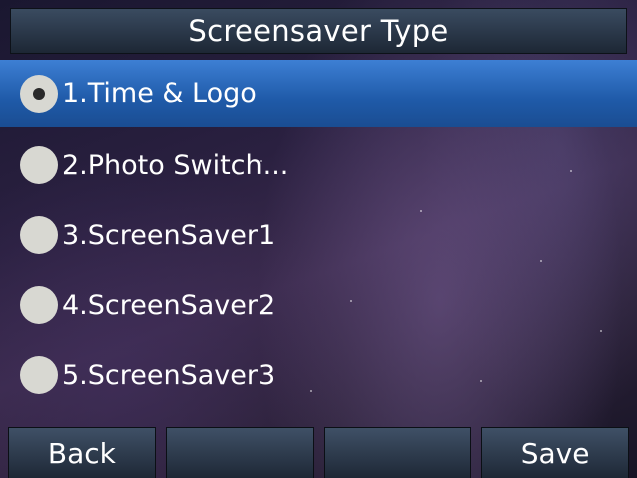  I want to click on softkey-3-button, so click(397, 452).